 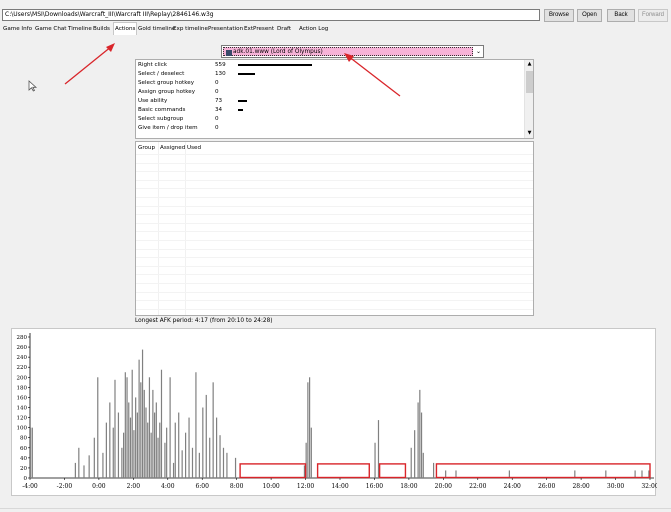 What do you see at coordinates (23, 469) in the screenshot?
I see `y-tick-label: 20` at bounding box center [23, 469].